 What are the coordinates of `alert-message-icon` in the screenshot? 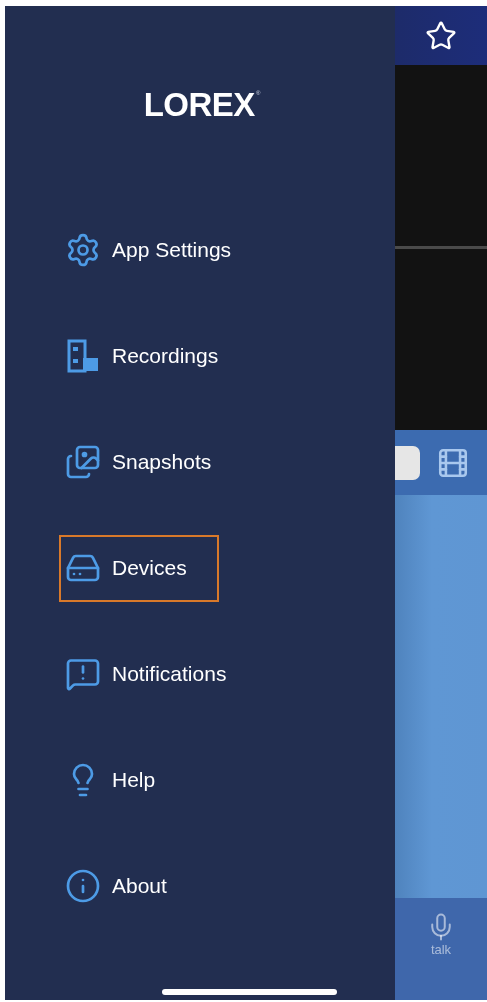 It's located at (83, 674).